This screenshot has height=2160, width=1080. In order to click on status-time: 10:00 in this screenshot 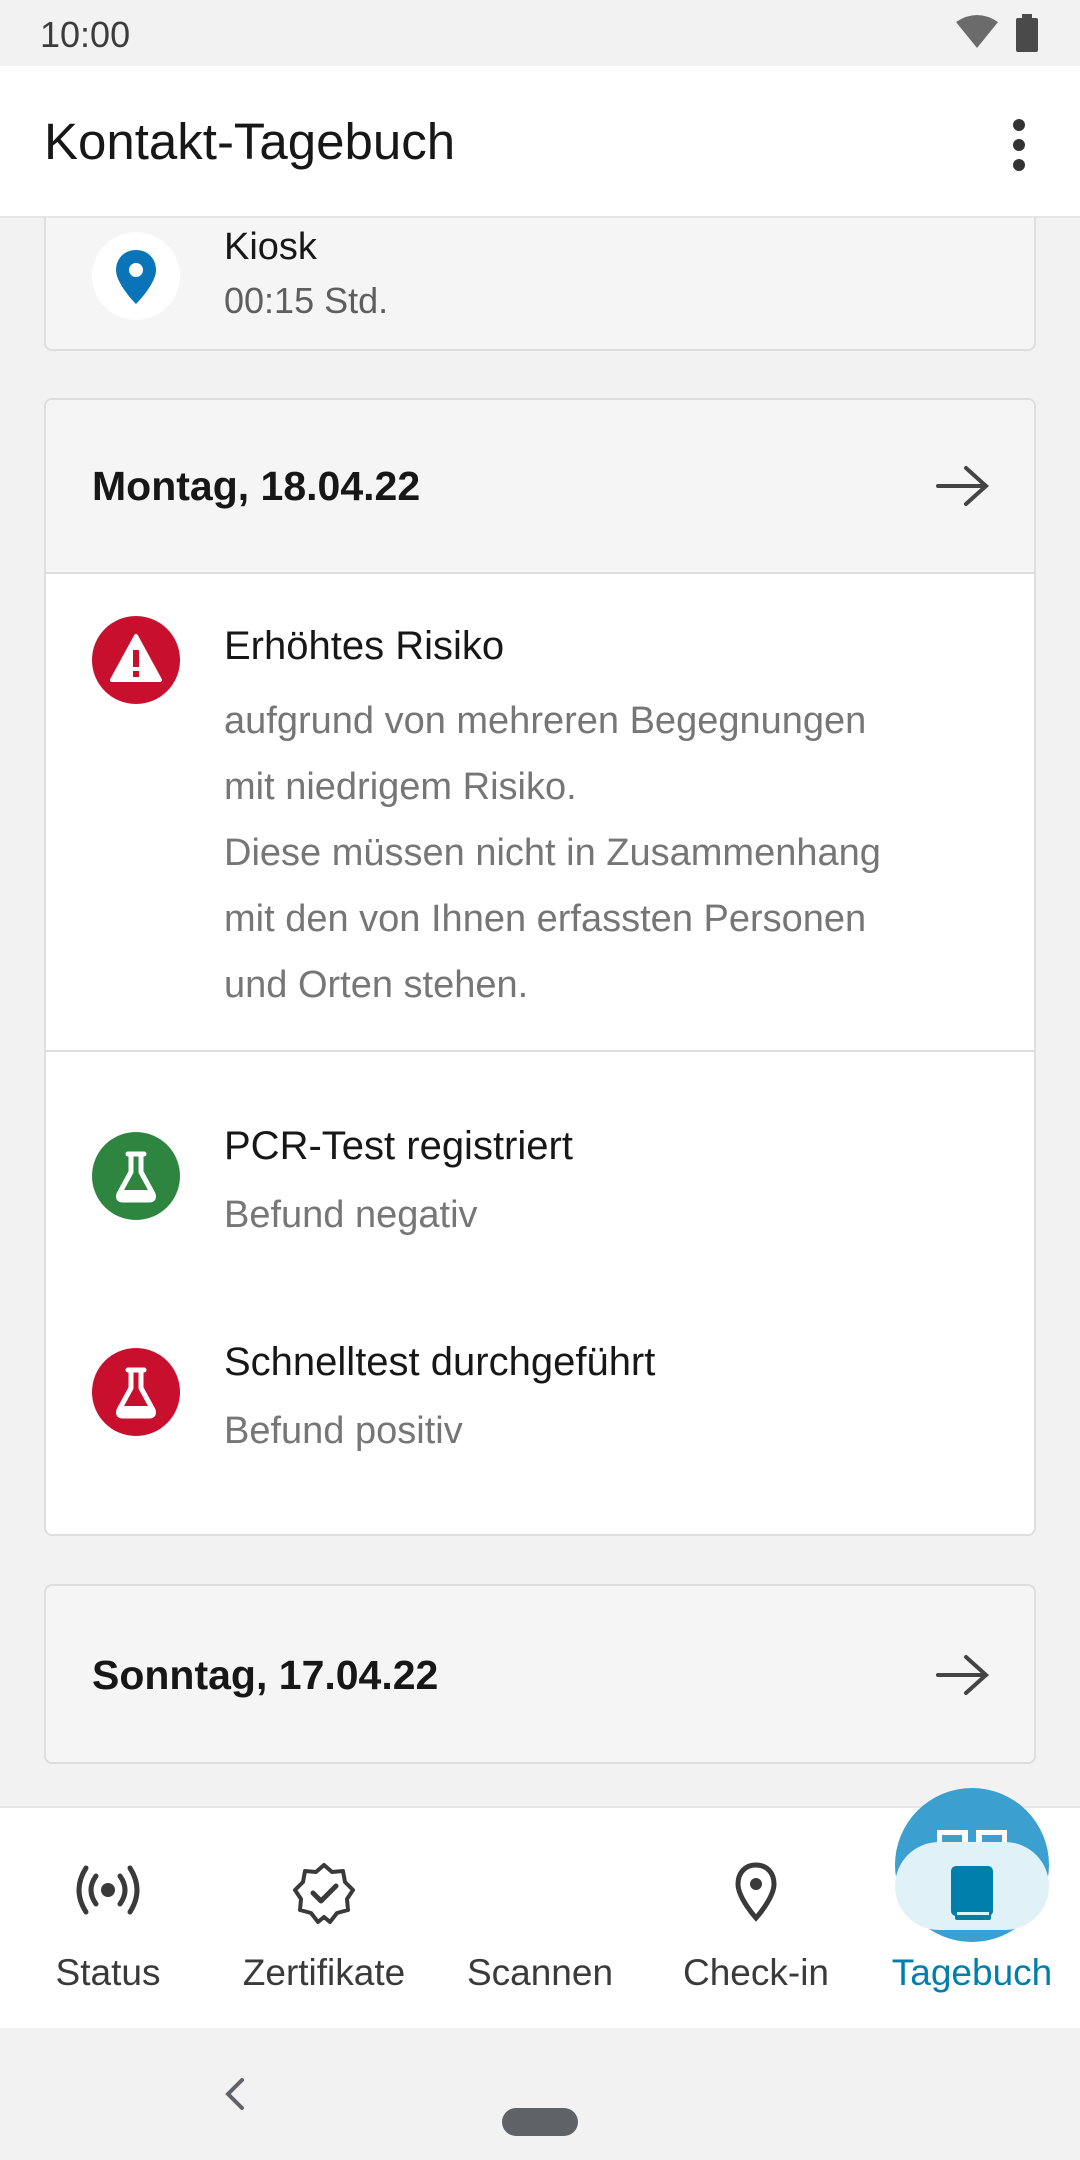, I will do `click(85, 34)`.